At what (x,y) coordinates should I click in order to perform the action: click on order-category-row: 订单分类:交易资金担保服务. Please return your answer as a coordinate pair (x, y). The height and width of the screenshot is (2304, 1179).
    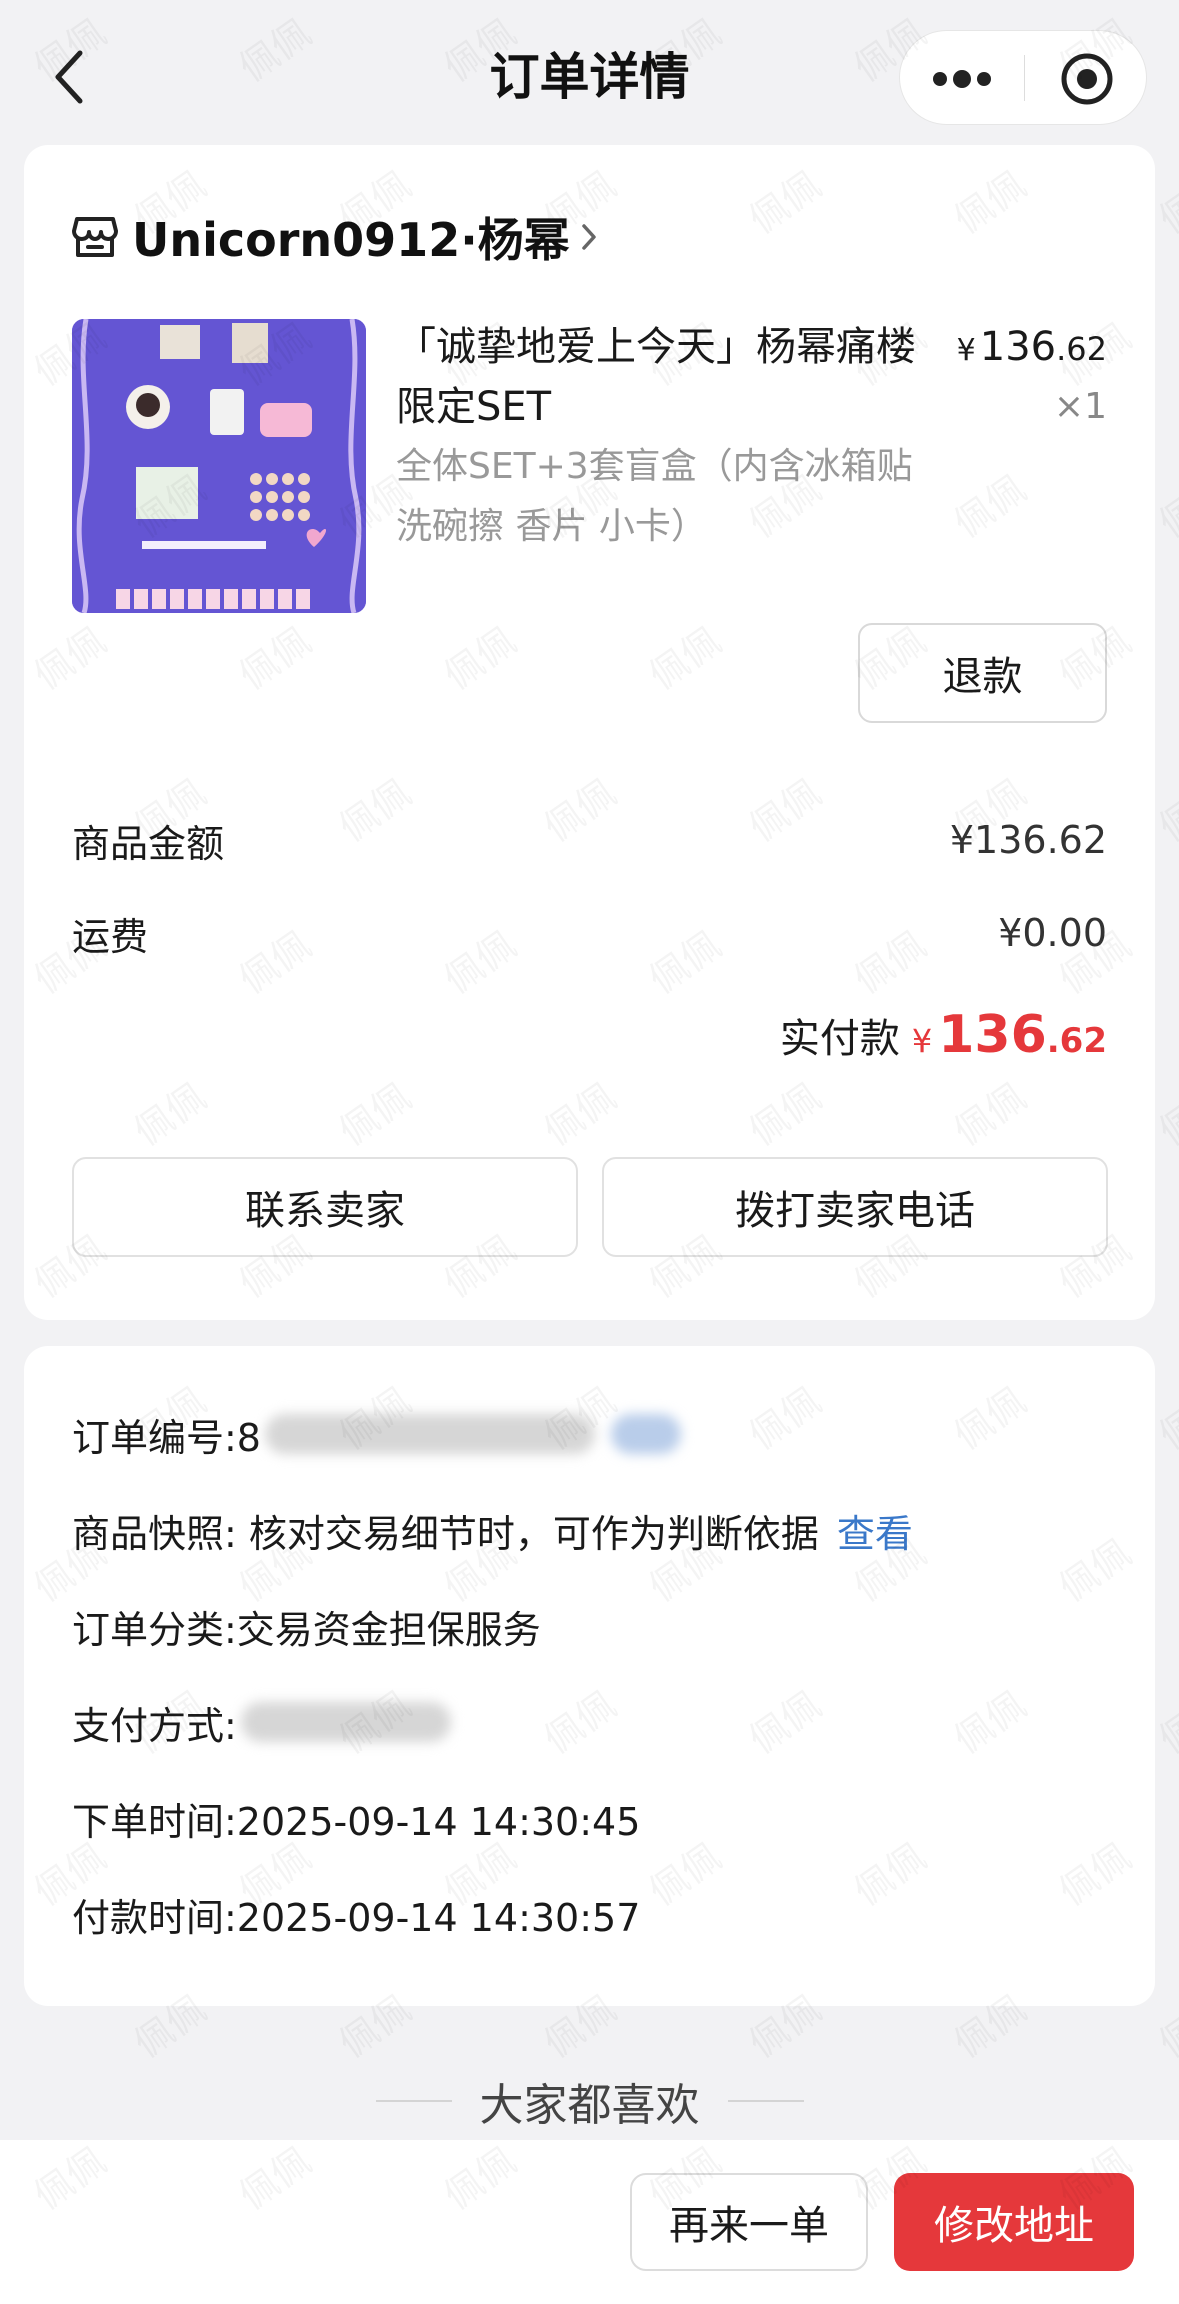
    Looking at the image, I should click on (589, 1626).